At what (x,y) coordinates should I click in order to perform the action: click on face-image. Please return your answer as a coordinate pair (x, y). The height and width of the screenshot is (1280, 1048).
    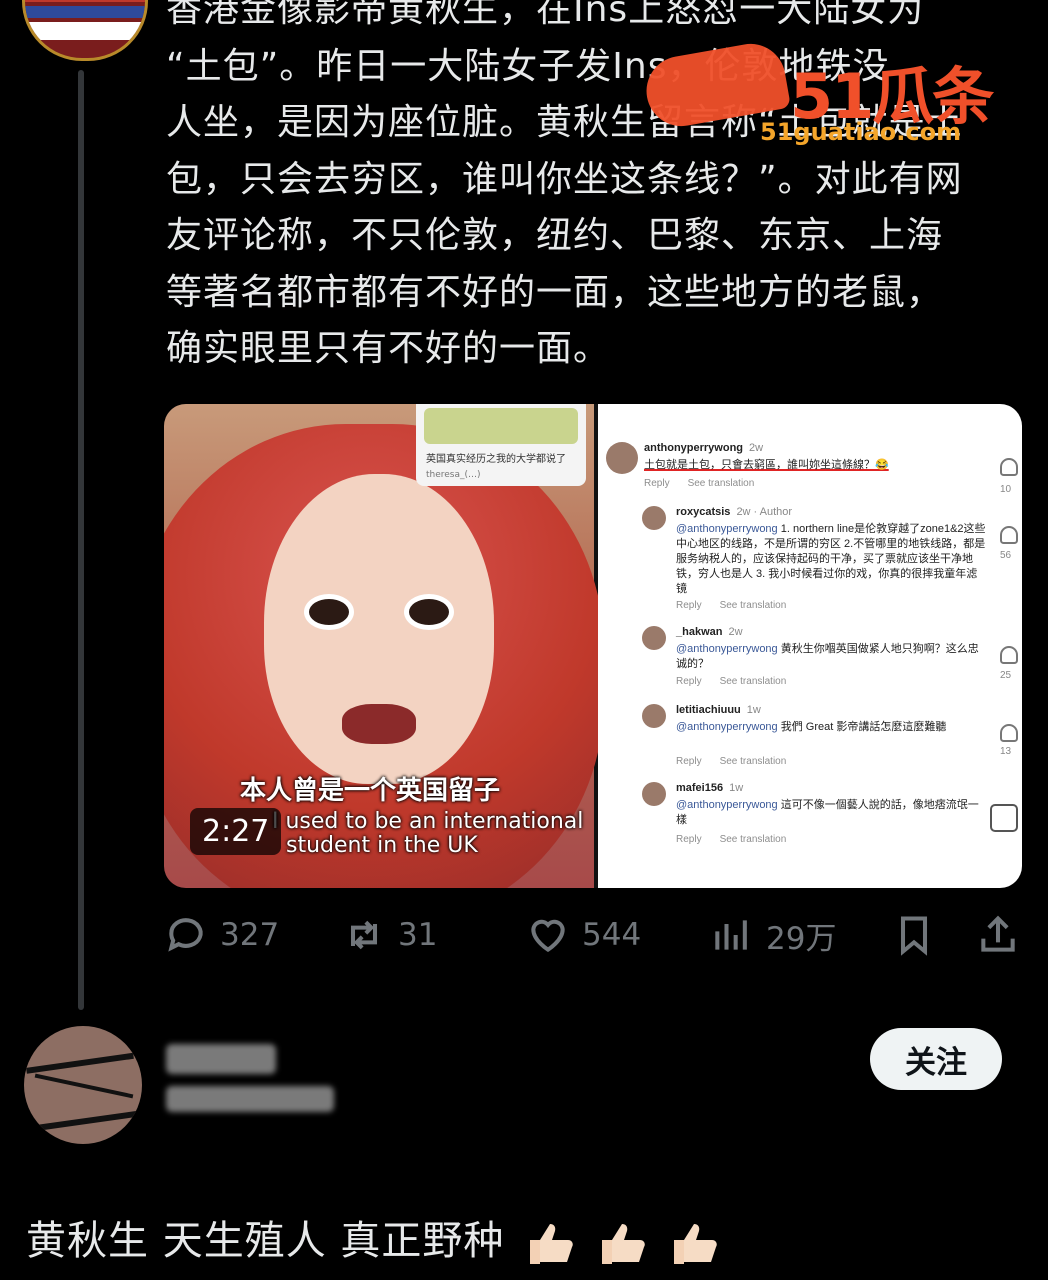
    Looking at the image, I should click on (379, 629).